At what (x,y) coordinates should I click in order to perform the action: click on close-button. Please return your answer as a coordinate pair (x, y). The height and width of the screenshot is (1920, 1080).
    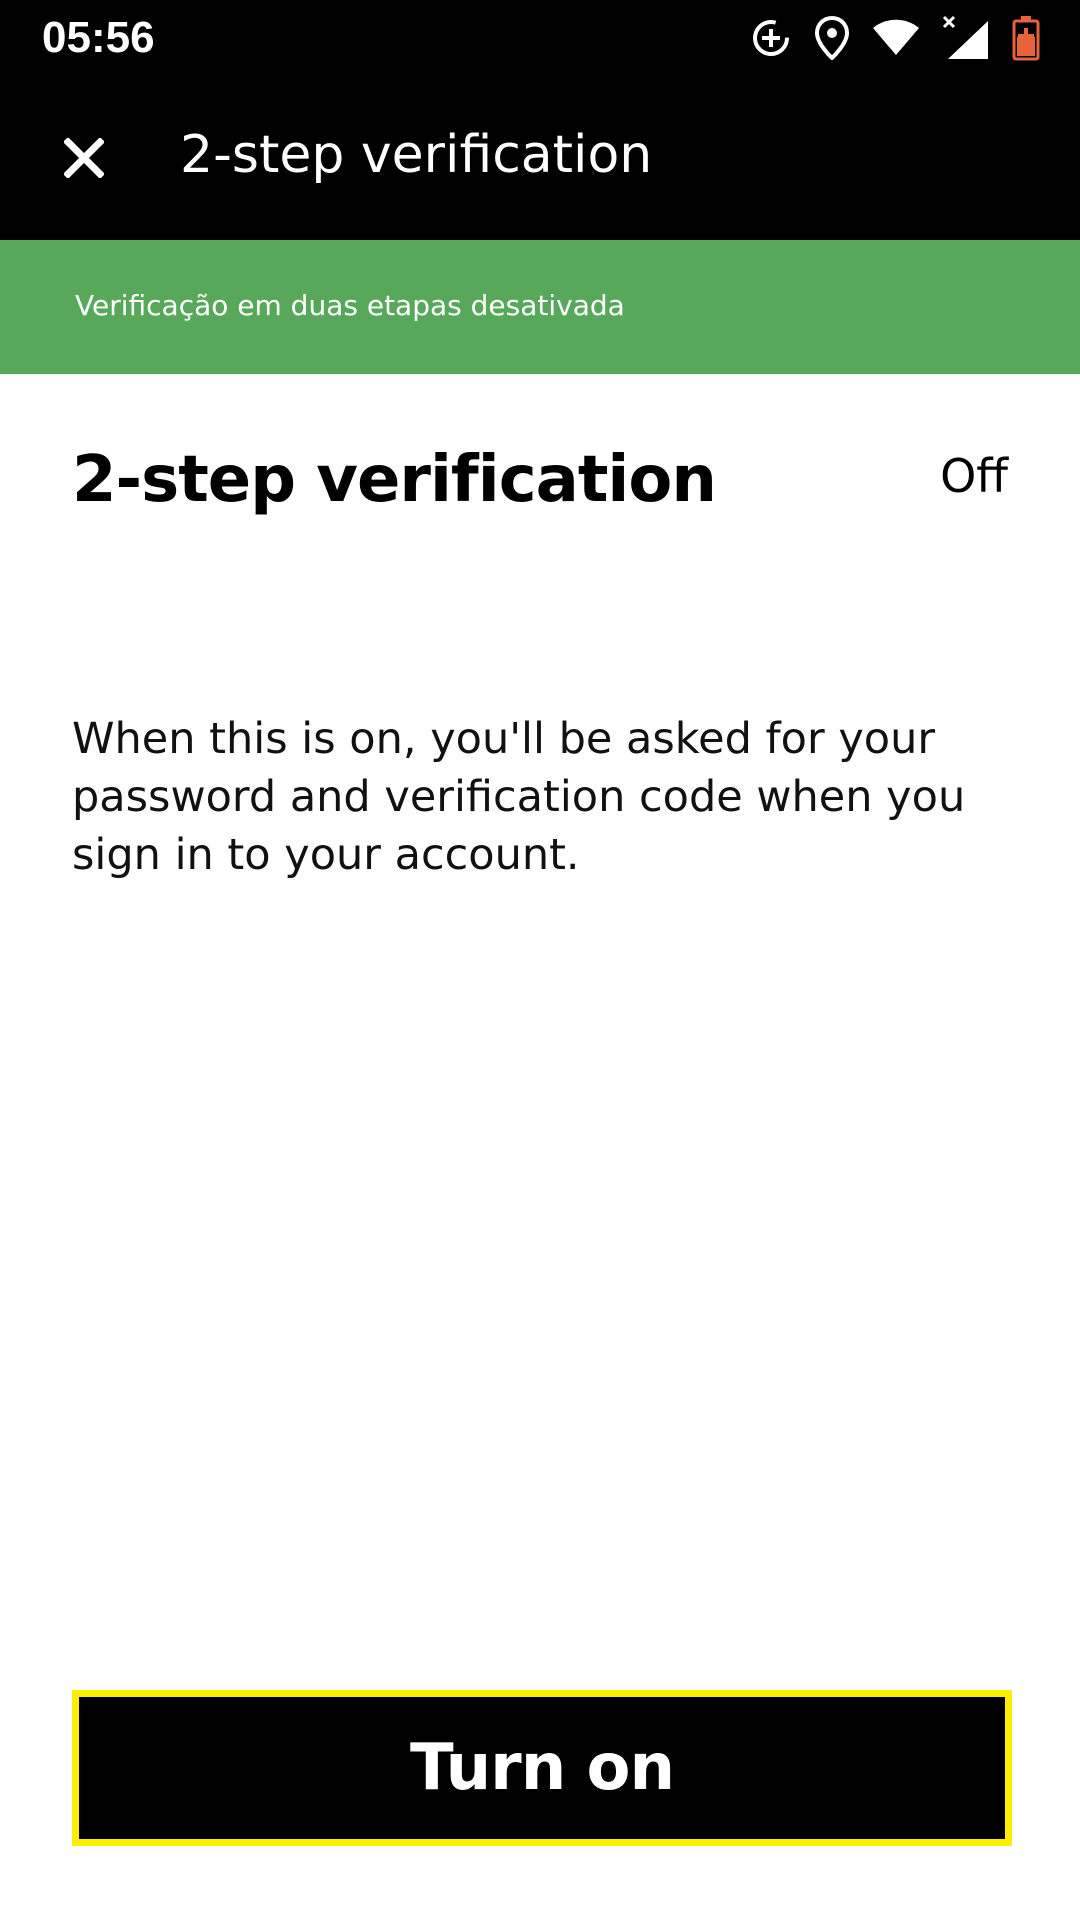
    Looking at the image, I should click on (84, 158).